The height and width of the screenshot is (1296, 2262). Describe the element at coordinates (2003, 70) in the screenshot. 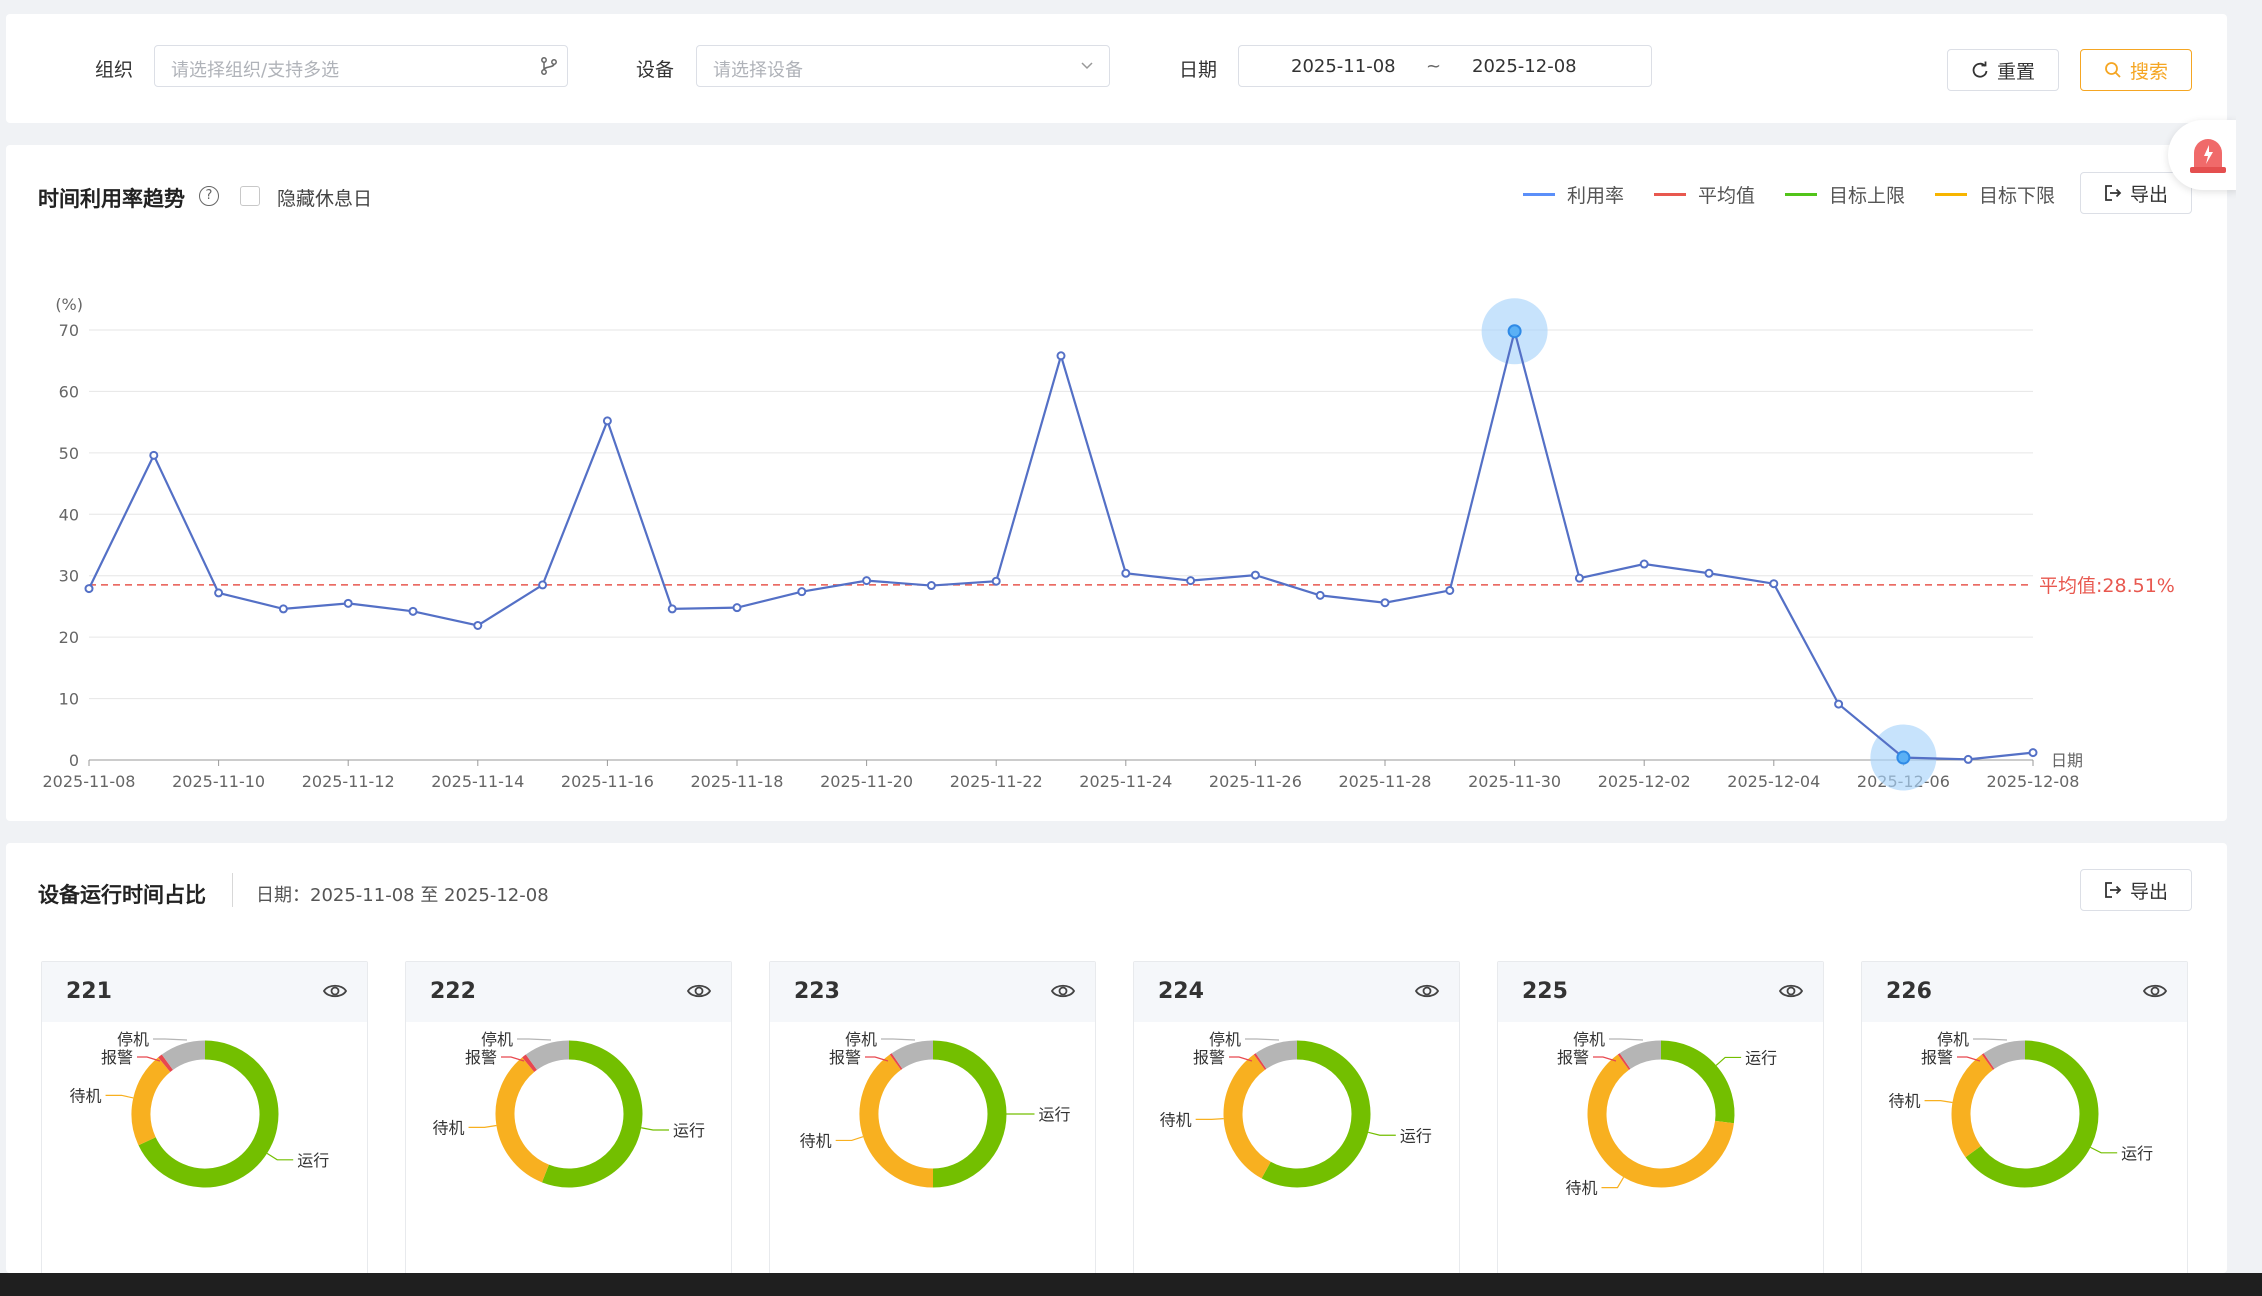

I see `reset-button: 重置` at that location.